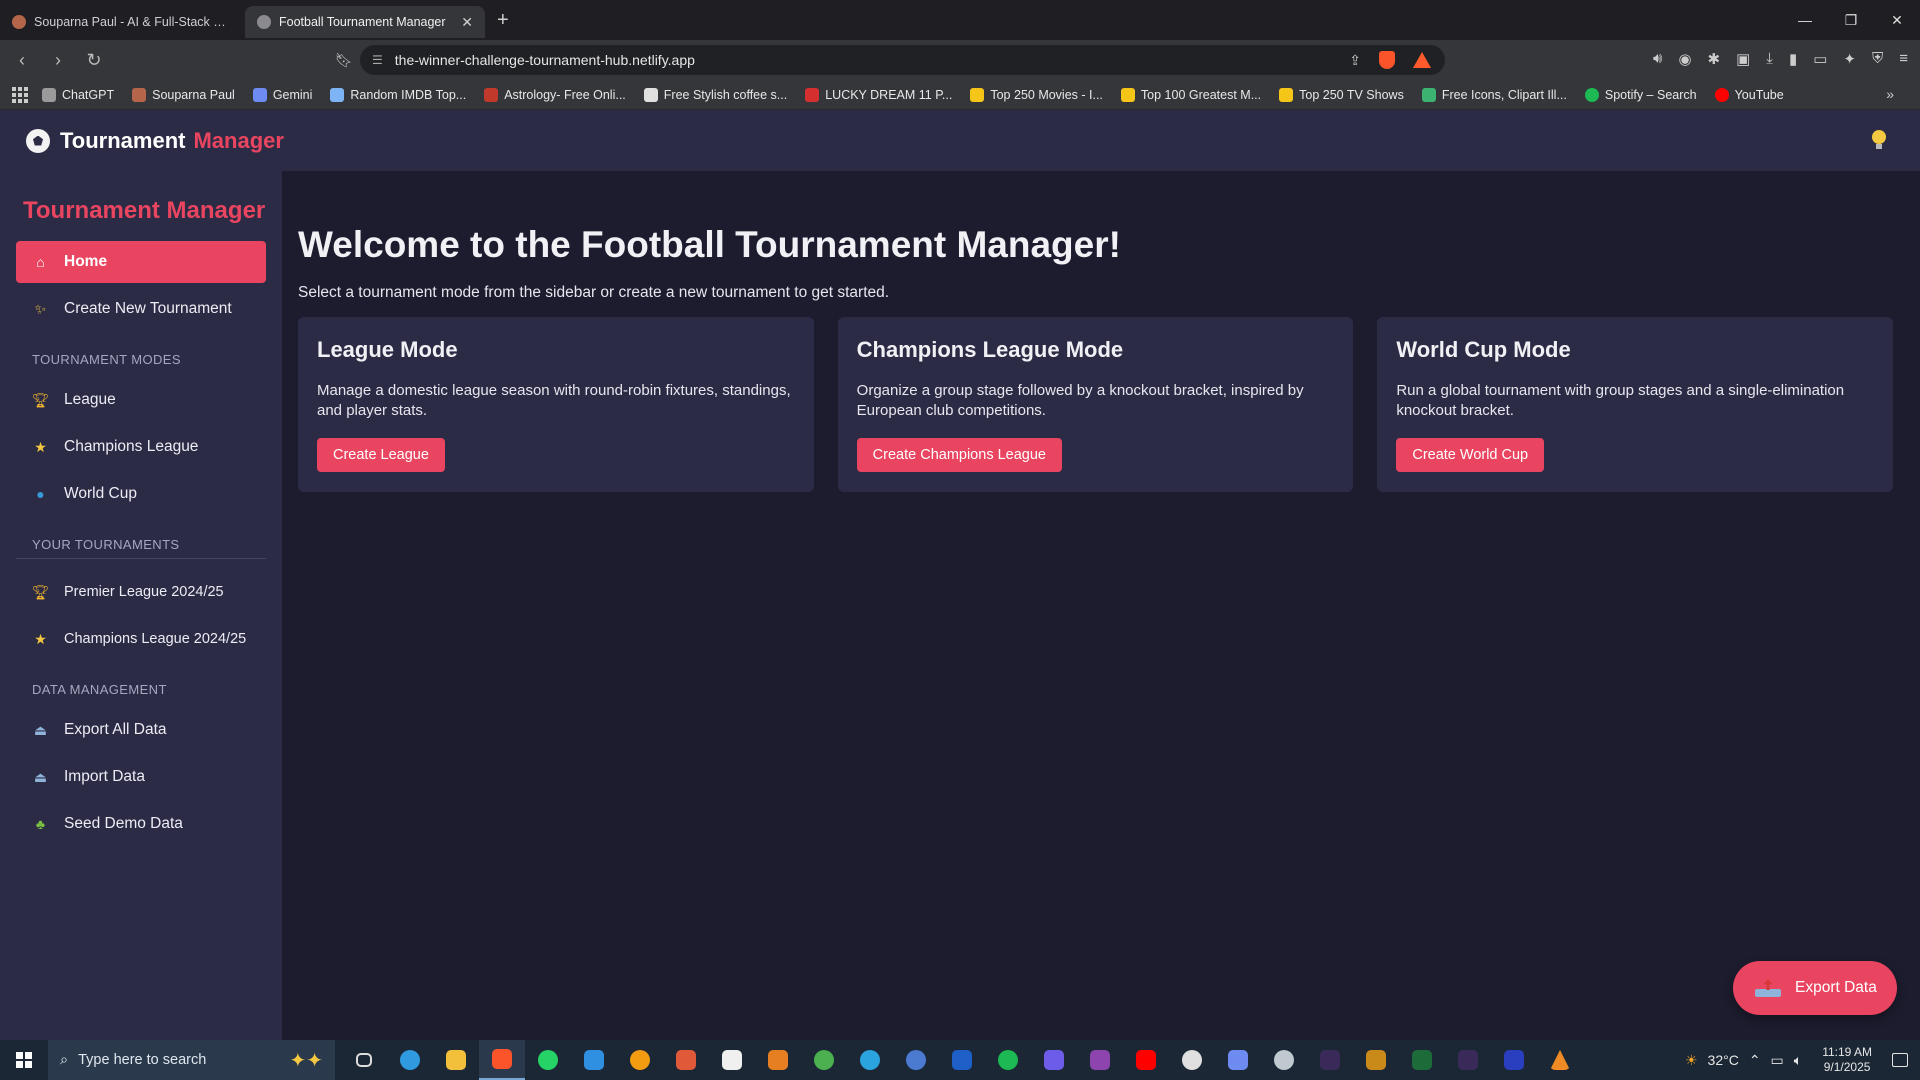 This screenshot has width=1920, height=1080. Describe the element at coordinates (24, 1060) in the screenshot. I see `start-button` at that location.